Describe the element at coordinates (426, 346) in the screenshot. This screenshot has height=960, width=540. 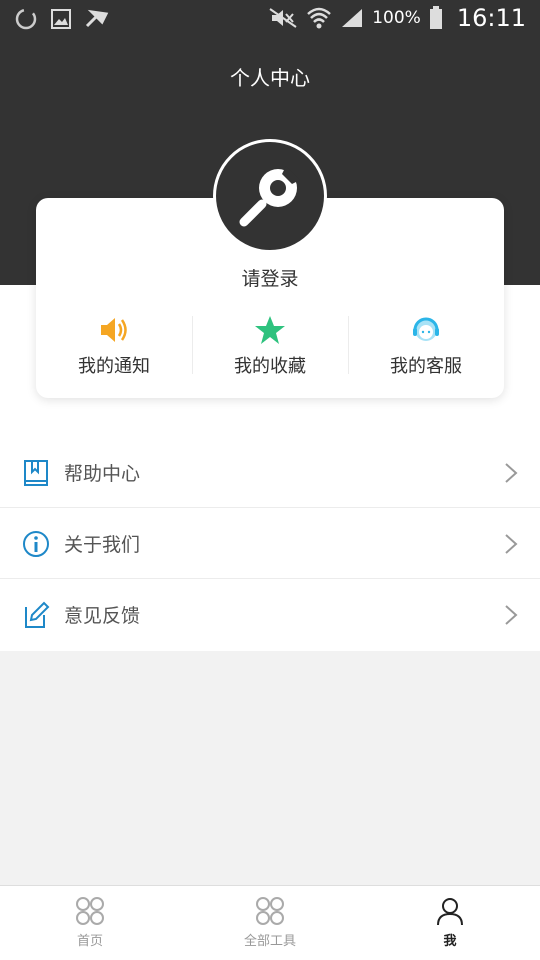
I see `quick-action-customer-service: 我的客服` at that location.